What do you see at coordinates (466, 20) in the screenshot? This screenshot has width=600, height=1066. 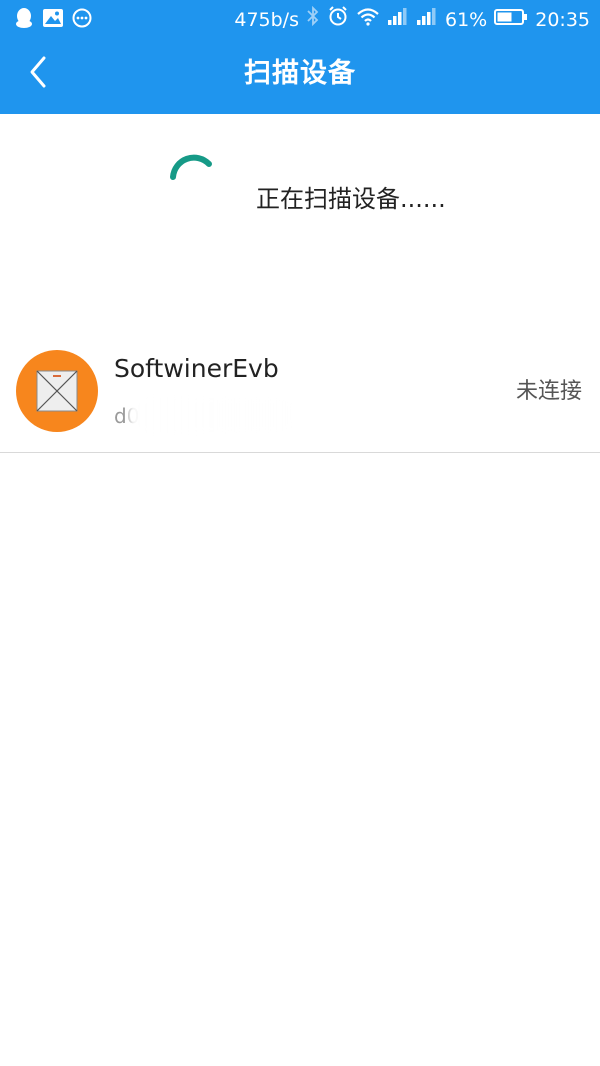 I see `battery-percent: 61%` at bounding box center [466, 20].